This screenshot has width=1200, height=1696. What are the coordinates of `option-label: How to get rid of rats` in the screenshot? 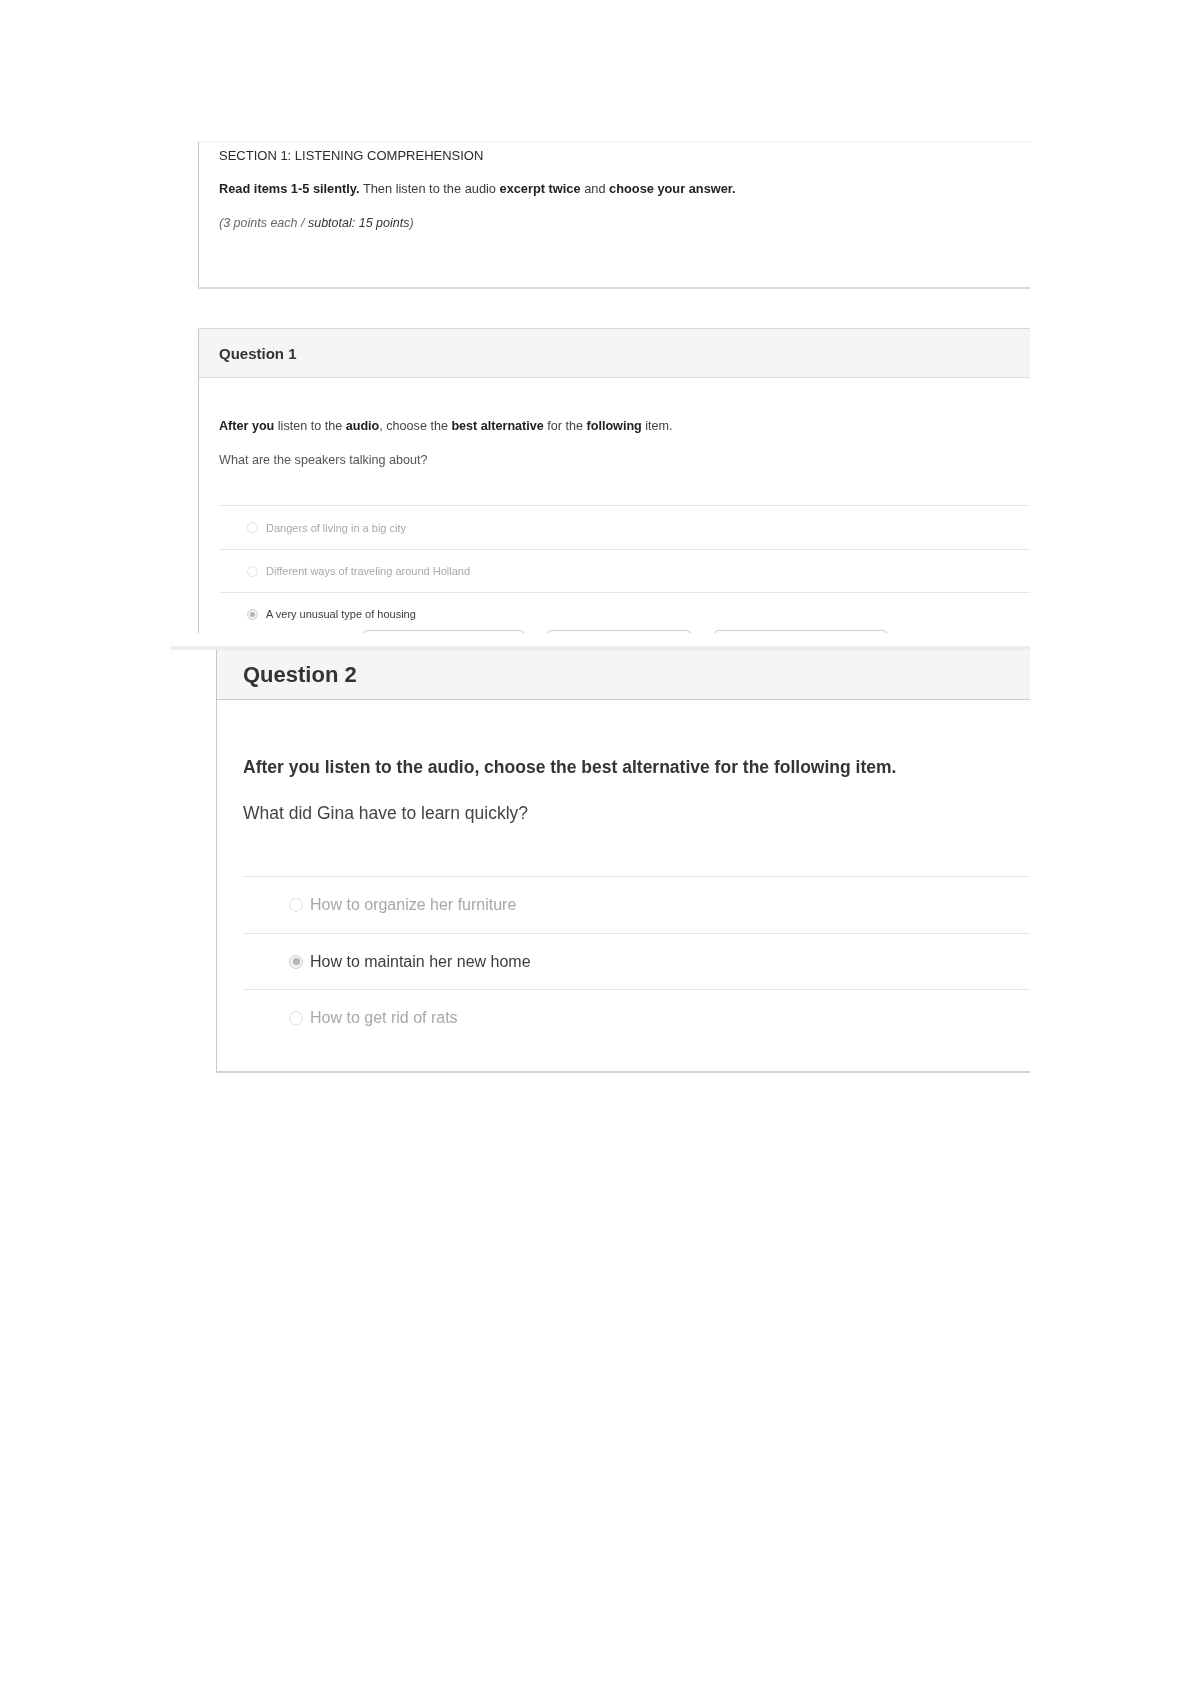 It's located at (384, 1017).